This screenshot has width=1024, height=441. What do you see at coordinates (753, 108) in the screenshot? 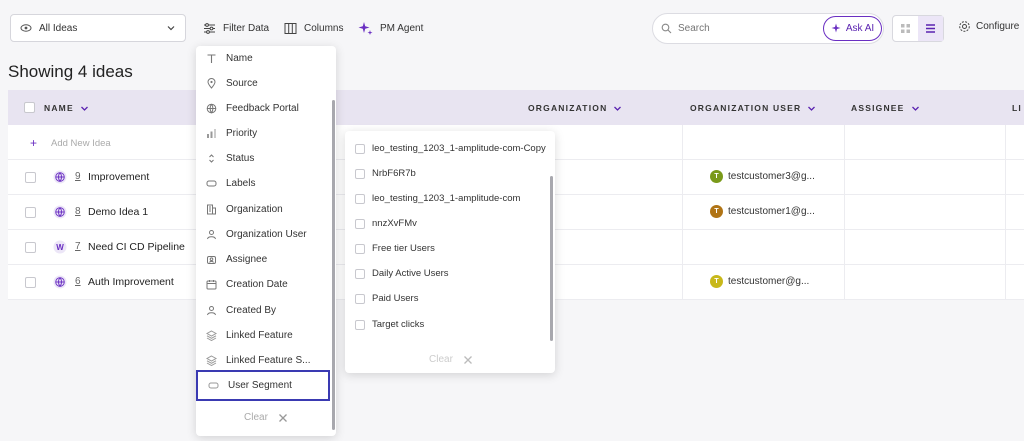
I see `column-header-organization-user: ORGANIZATION USER` at bounding box center [753, 108].